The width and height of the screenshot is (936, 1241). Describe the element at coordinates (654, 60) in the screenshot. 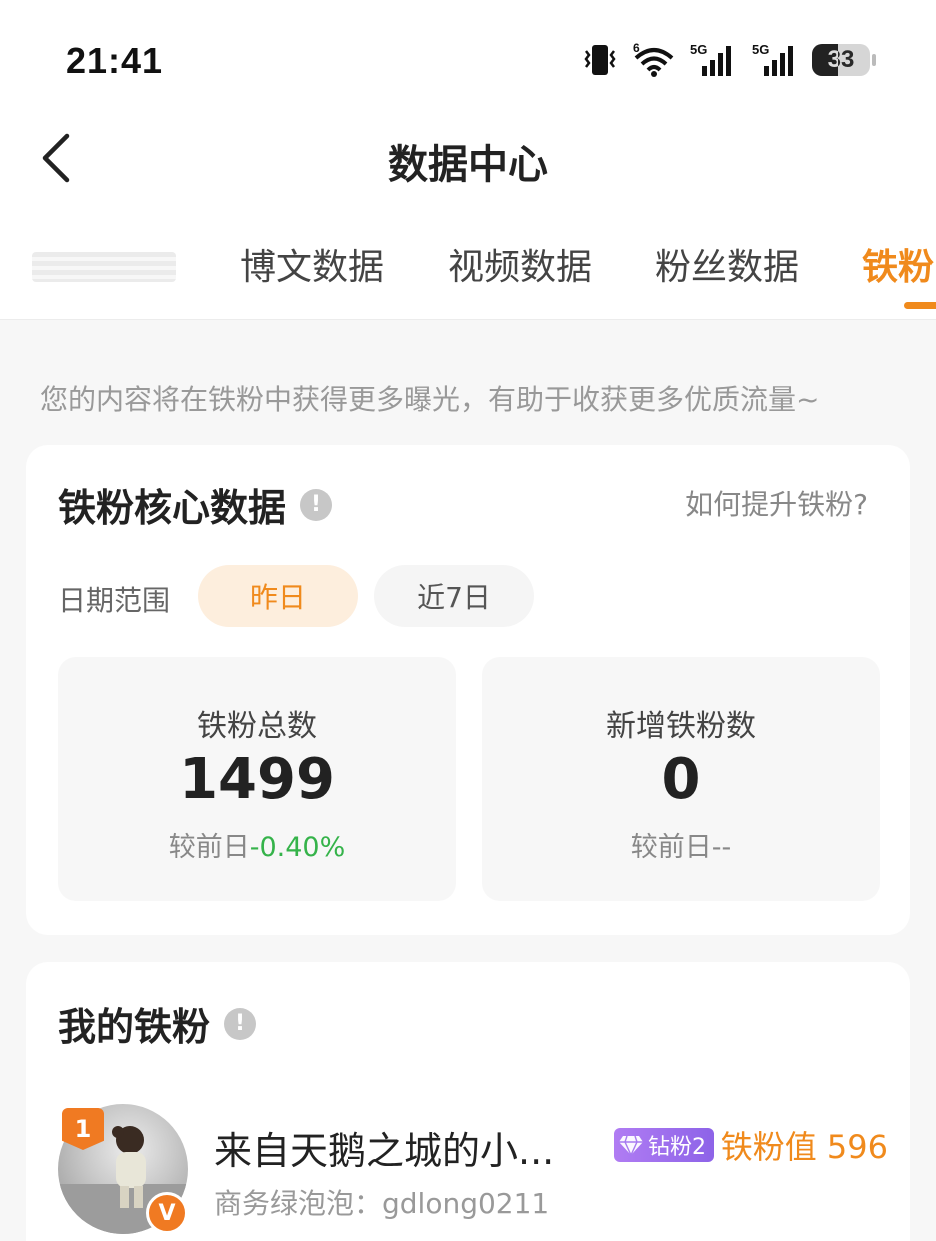

I see `wifi-icon: 6` at that location.